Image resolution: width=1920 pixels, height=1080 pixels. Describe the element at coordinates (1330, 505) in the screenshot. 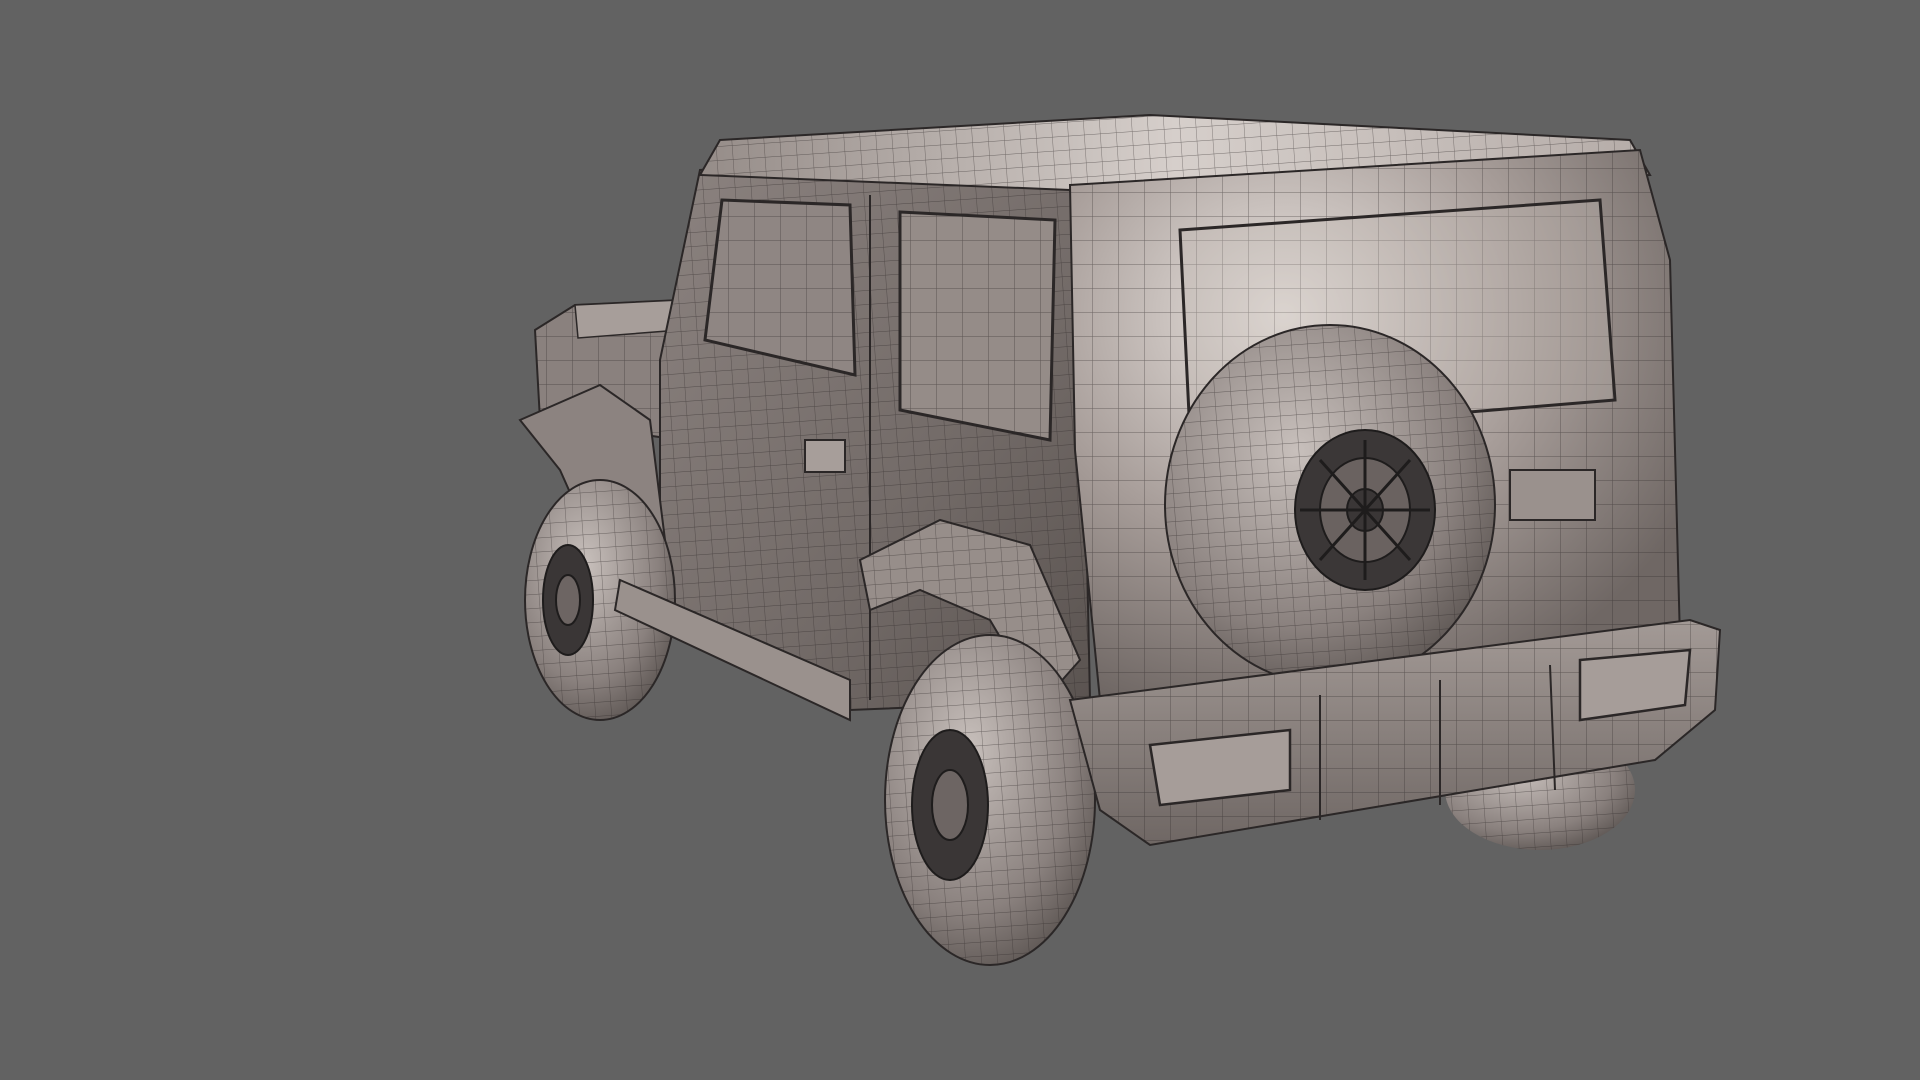

I see `spare-tire` at that location.